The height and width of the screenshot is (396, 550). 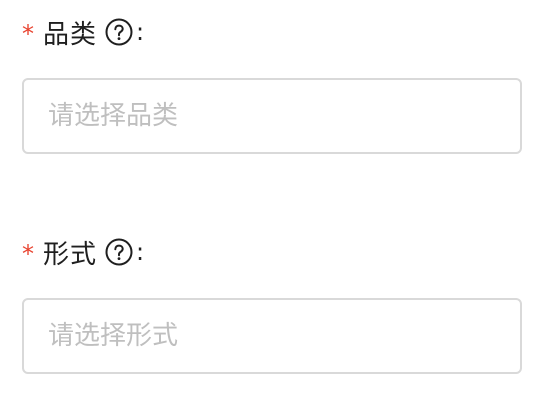 What do you see at coordinates (70, 34) in the screenshot?
I see `field-label-category: 品类` at bounding box center [70, 34].